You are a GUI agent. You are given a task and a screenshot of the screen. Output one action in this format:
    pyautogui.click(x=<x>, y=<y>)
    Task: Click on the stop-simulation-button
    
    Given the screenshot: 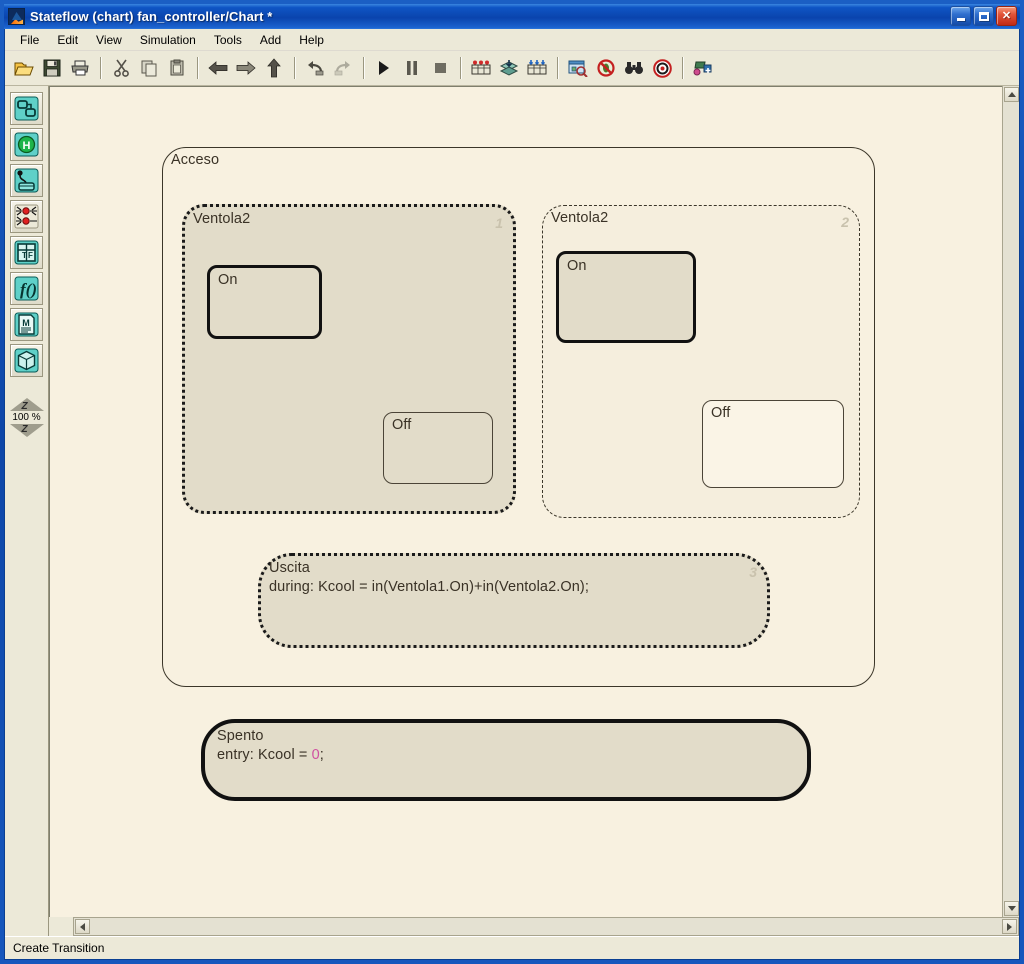 What is the action you would take?
    pyautogui.click(x=440, y=68)
    